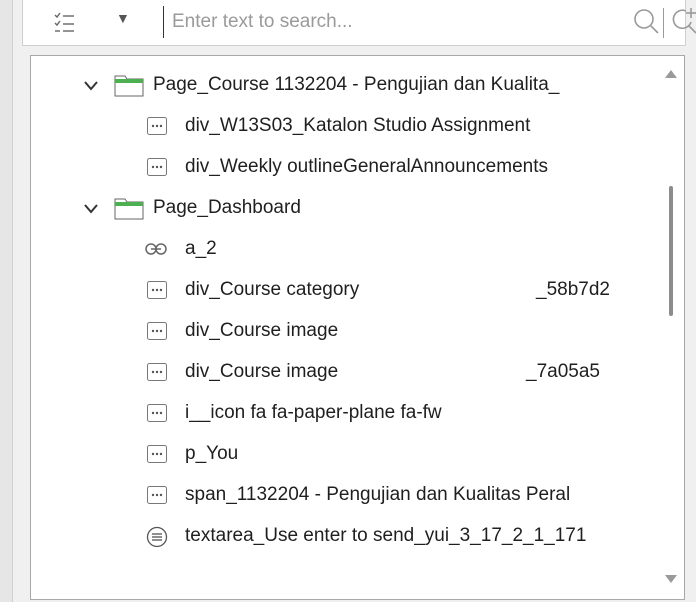  What do you see at coordinates (212, 453) in the screenshot?
I see `tree-item-label: p_You` at bounding box center [212, 453].